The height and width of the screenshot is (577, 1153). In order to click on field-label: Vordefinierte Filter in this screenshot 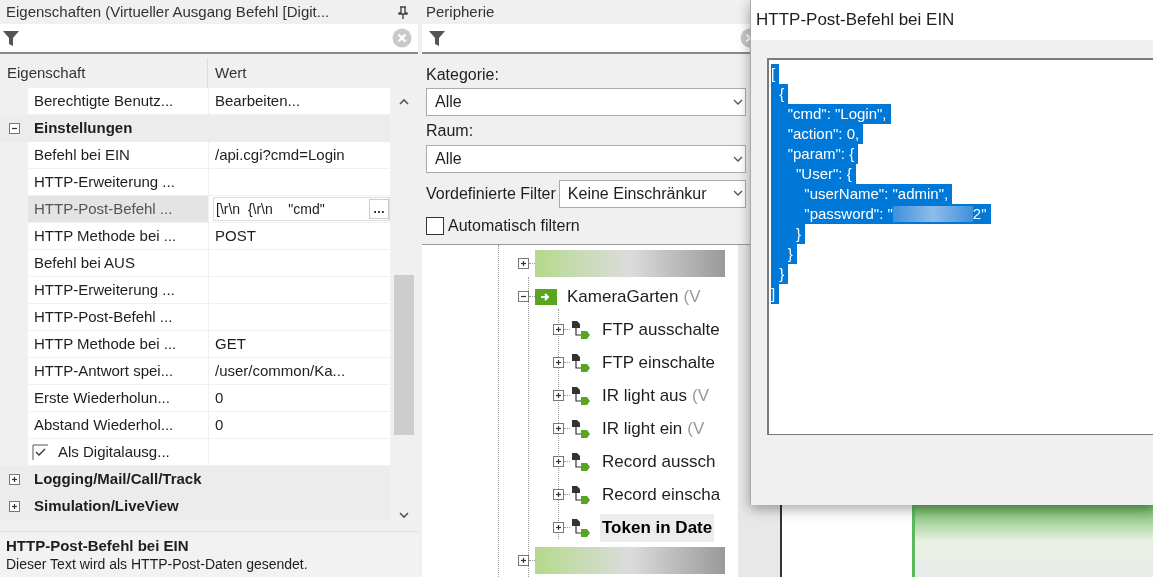, I will do `click(491, 193)`.